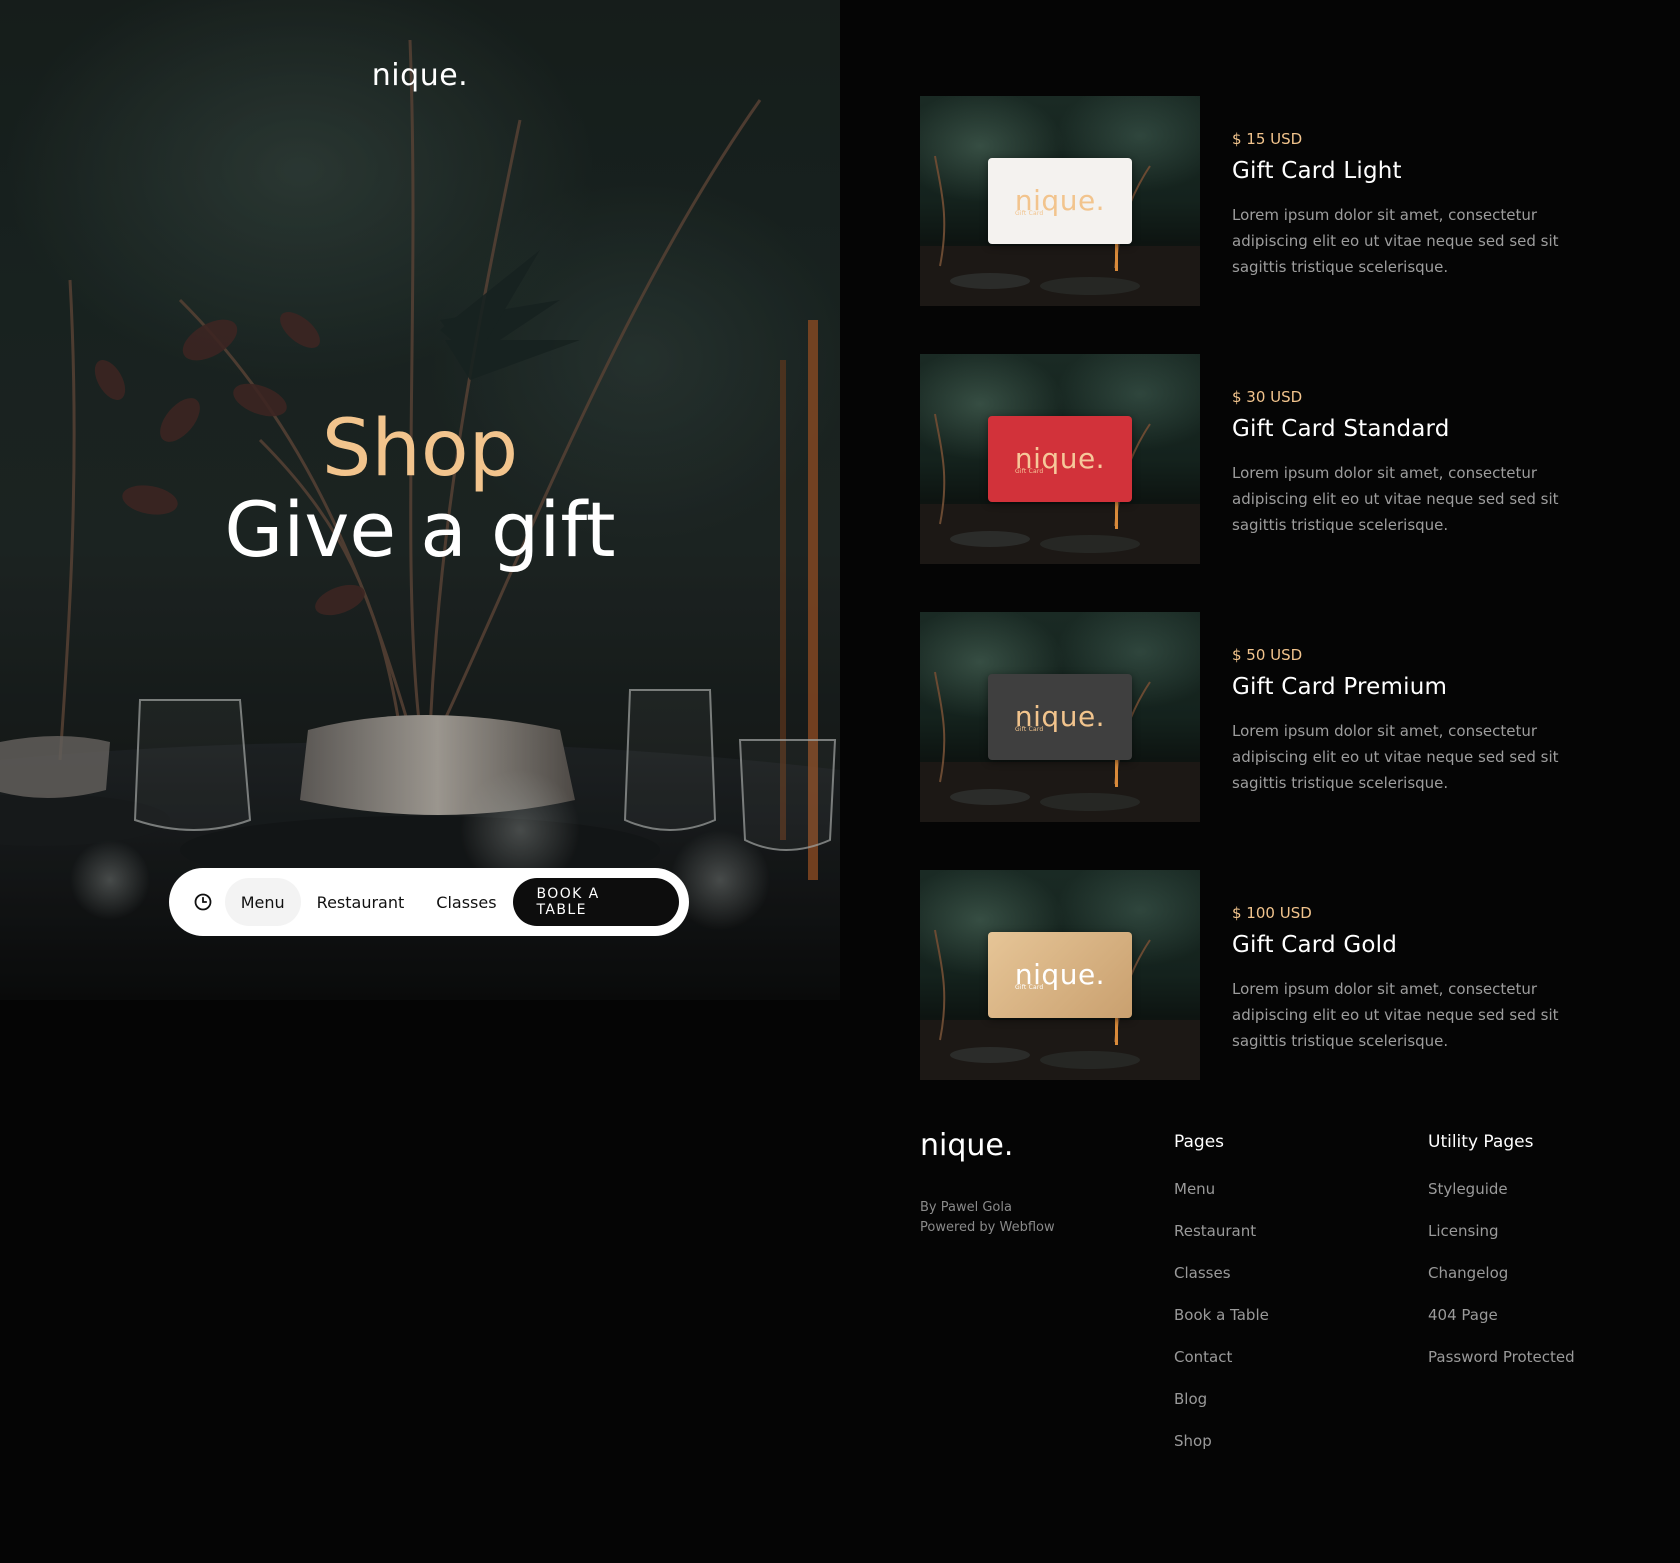  I want to click on footer-link-contact: Contact, so click(1221, 1367).